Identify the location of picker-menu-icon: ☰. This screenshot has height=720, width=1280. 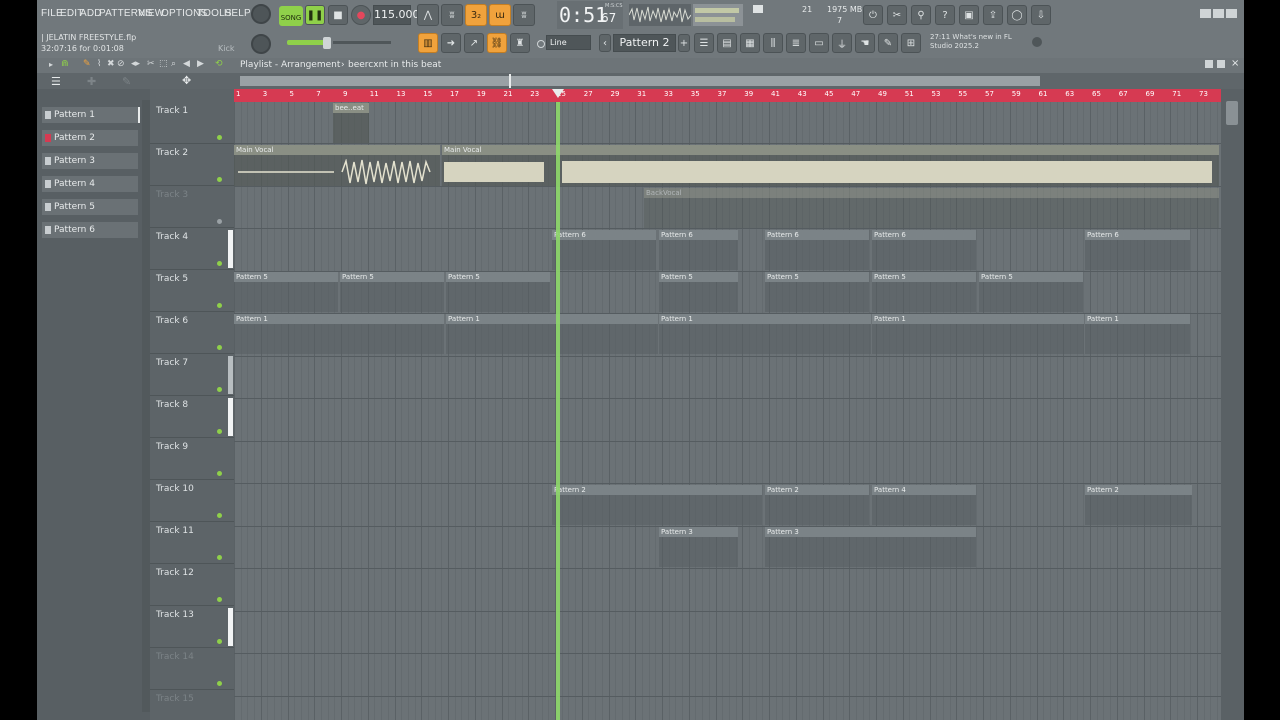
(56, 81).